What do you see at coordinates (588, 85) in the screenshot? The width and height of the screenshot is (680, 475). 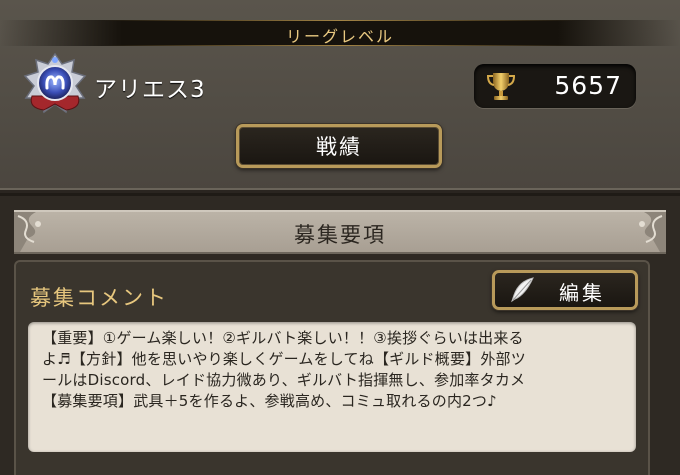 I see `league-score: 5657` at bounding box center [588, 85].